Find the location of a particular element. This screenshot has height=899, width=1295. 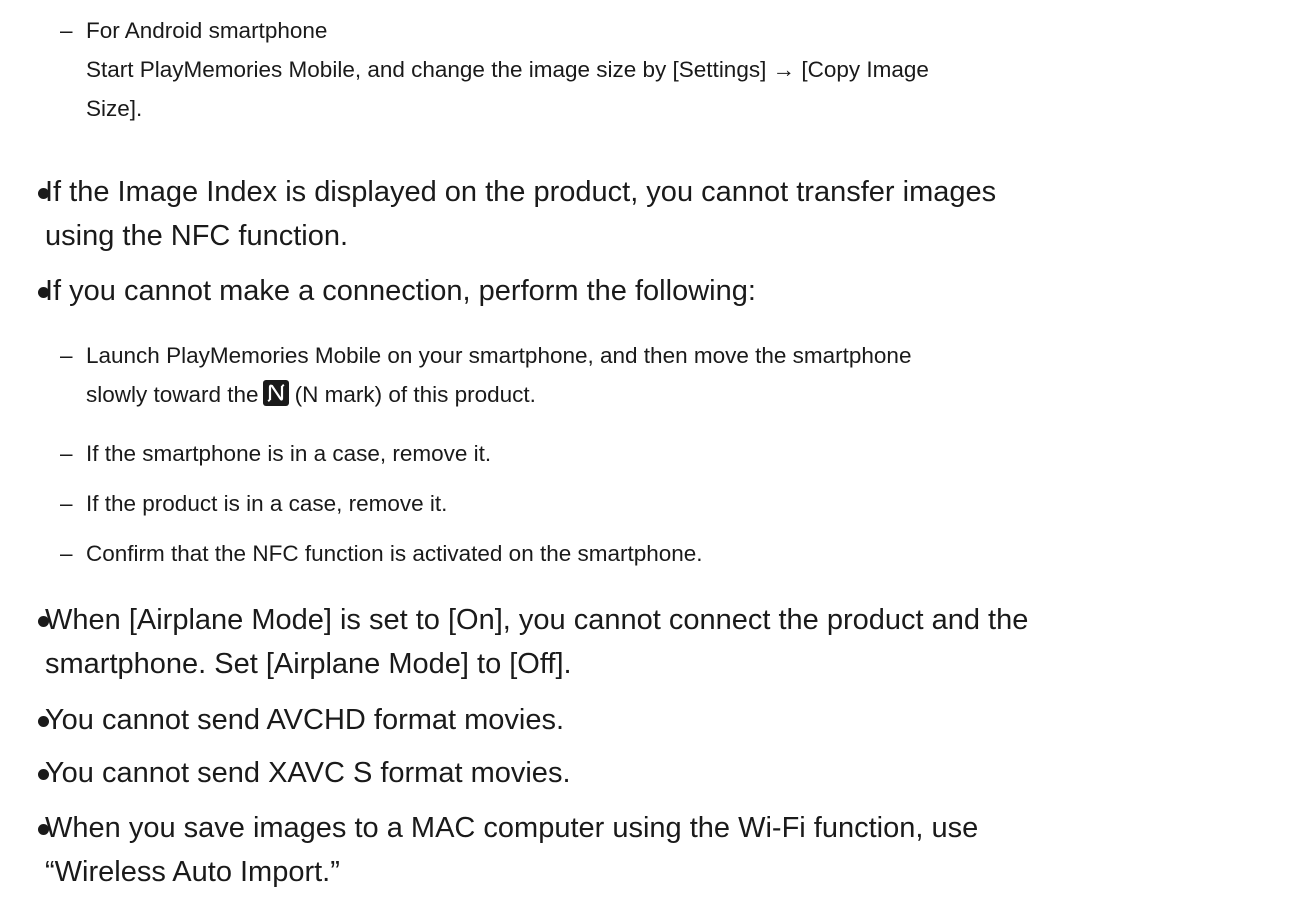

bullet-text-line2: using the NFC function. is located at coordinates (197, 236).